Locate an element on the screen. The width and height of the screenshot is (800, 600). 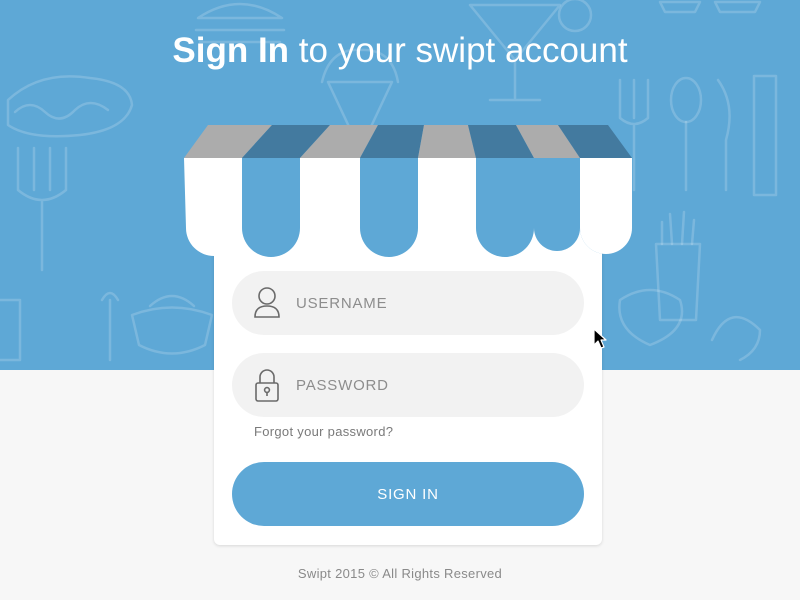
shop-awning is located at coordinates (408, 191).